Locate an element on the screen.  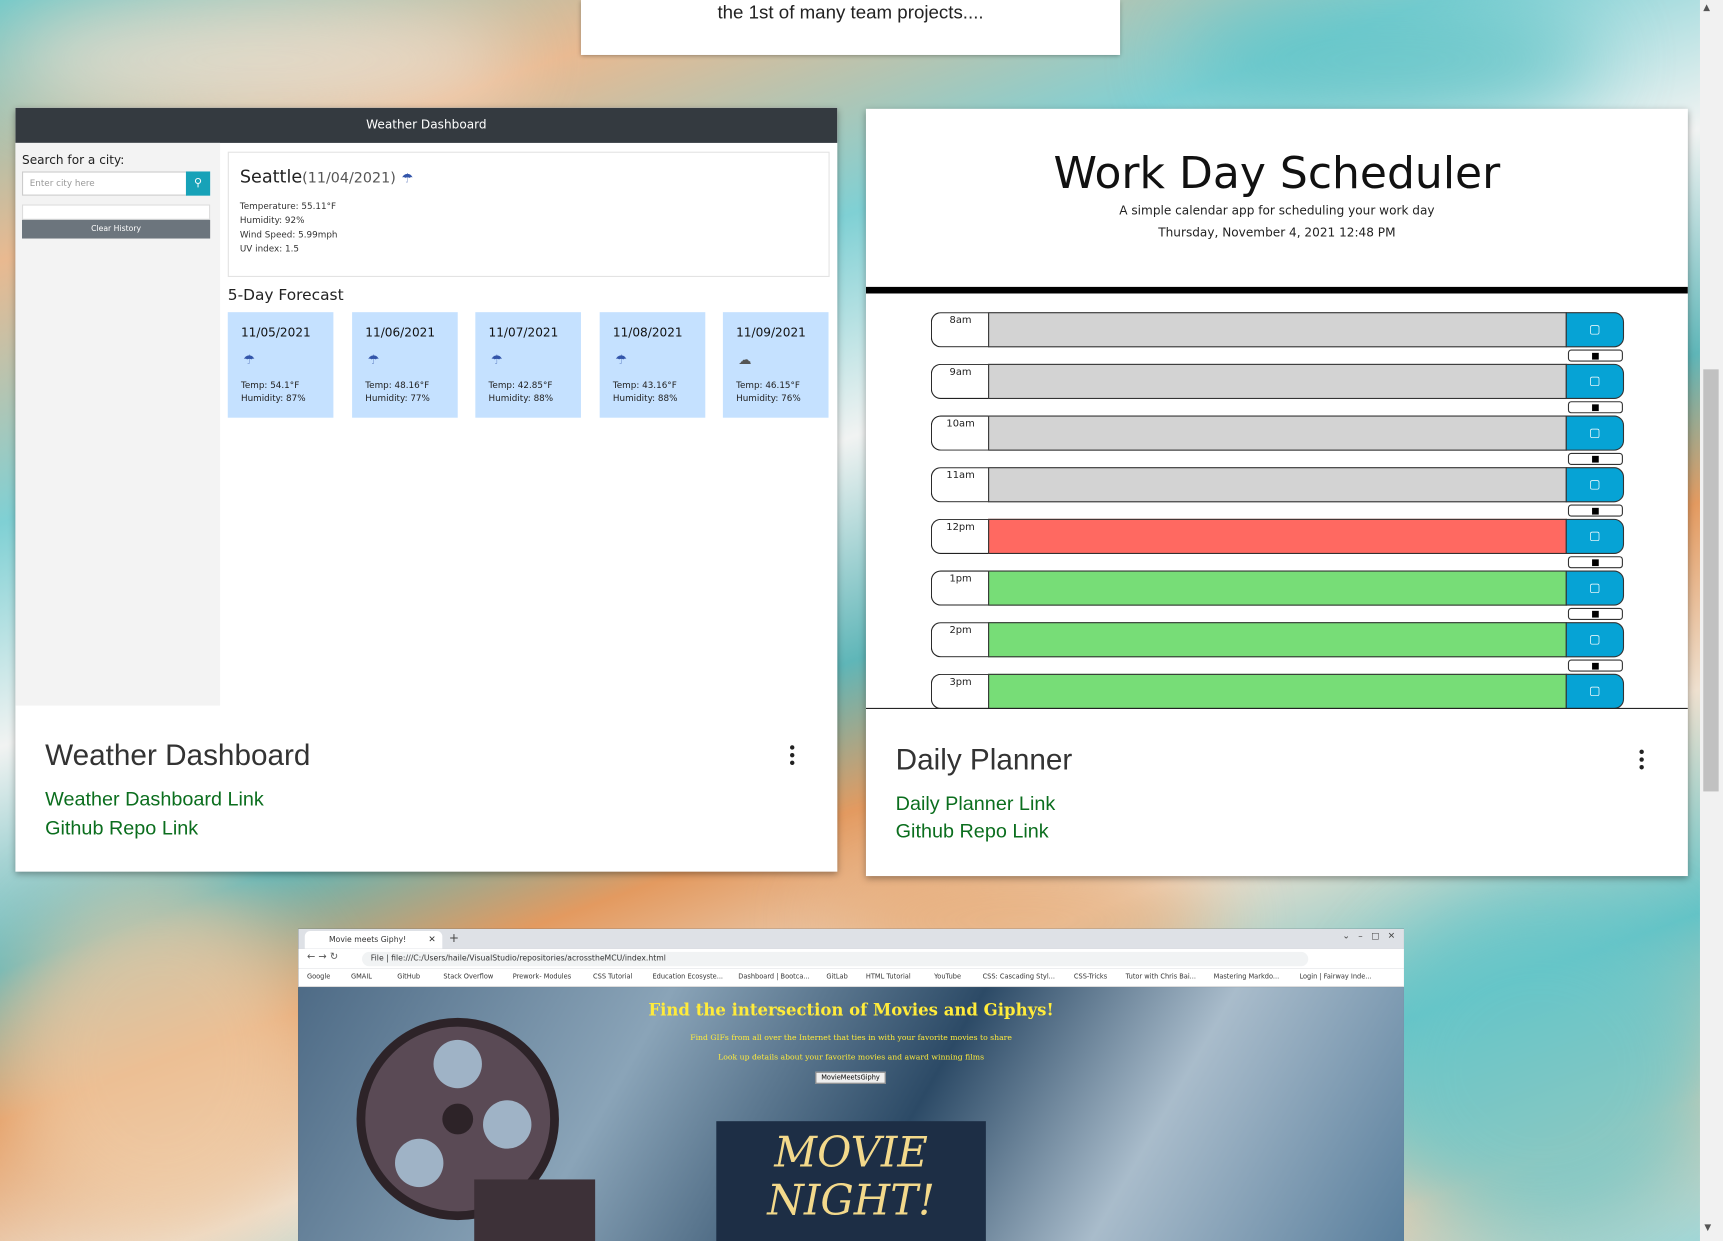
planner-card-title: Daily Planner is located at coordinates (984, 760).